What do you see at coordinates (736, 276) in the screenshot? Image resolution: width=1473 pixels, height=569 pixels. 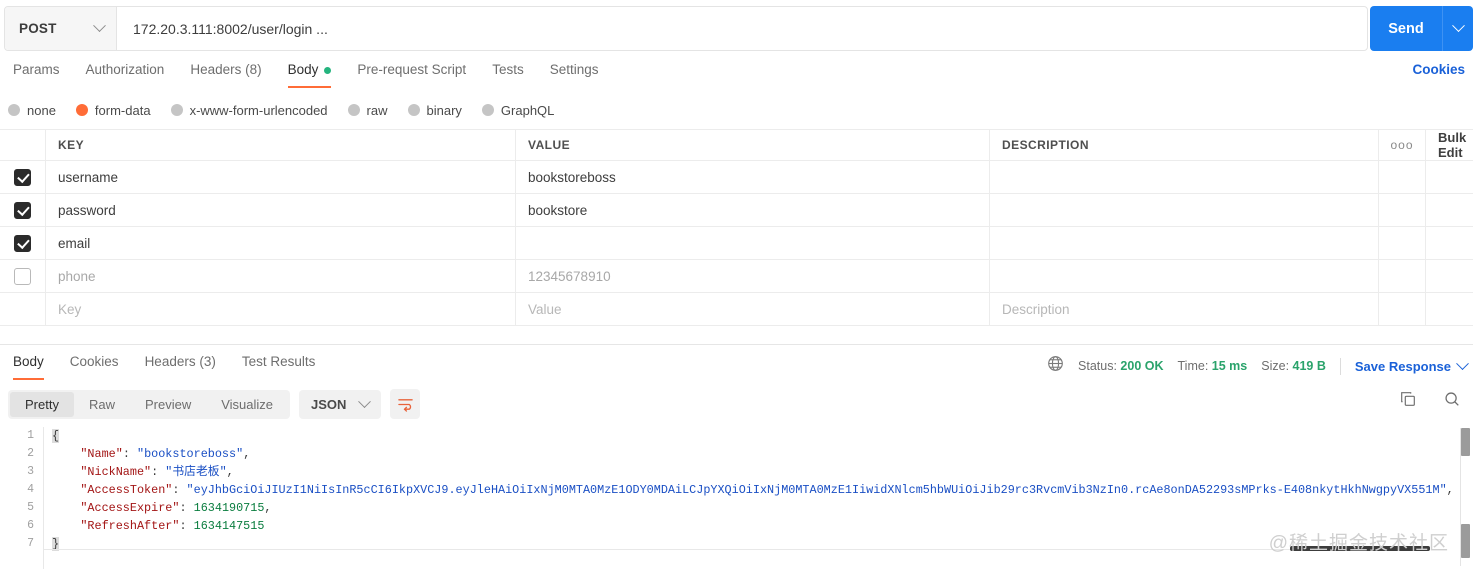 I see `table-row: phone 12345678910` at bounding box center [736, 276].